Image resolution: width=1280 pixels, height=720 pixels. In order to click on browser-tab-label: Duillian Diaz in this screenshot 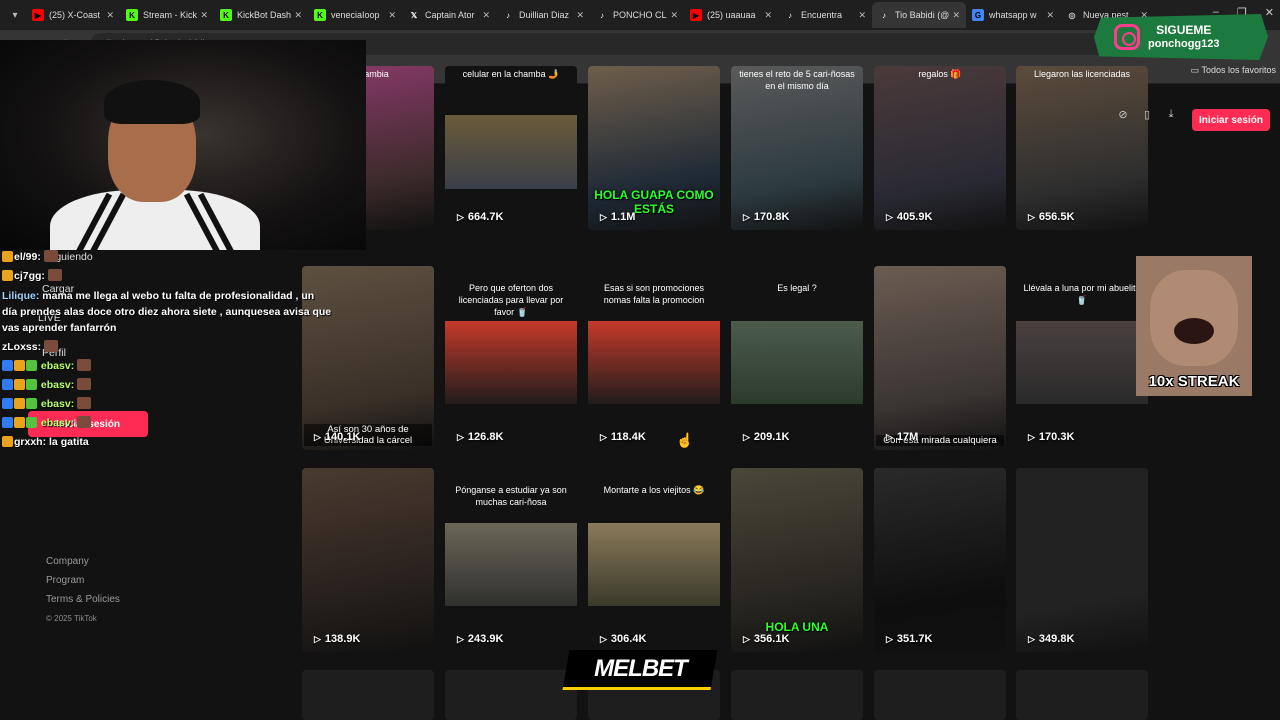, I will do `click(544, 15)`.